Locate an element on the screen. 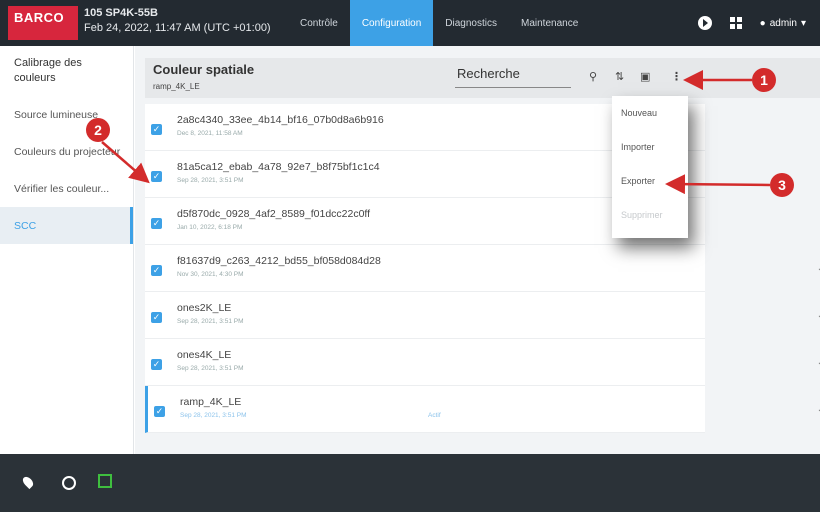 The image size is (820, 512). footer-bar is located at coordinates (410, 483).